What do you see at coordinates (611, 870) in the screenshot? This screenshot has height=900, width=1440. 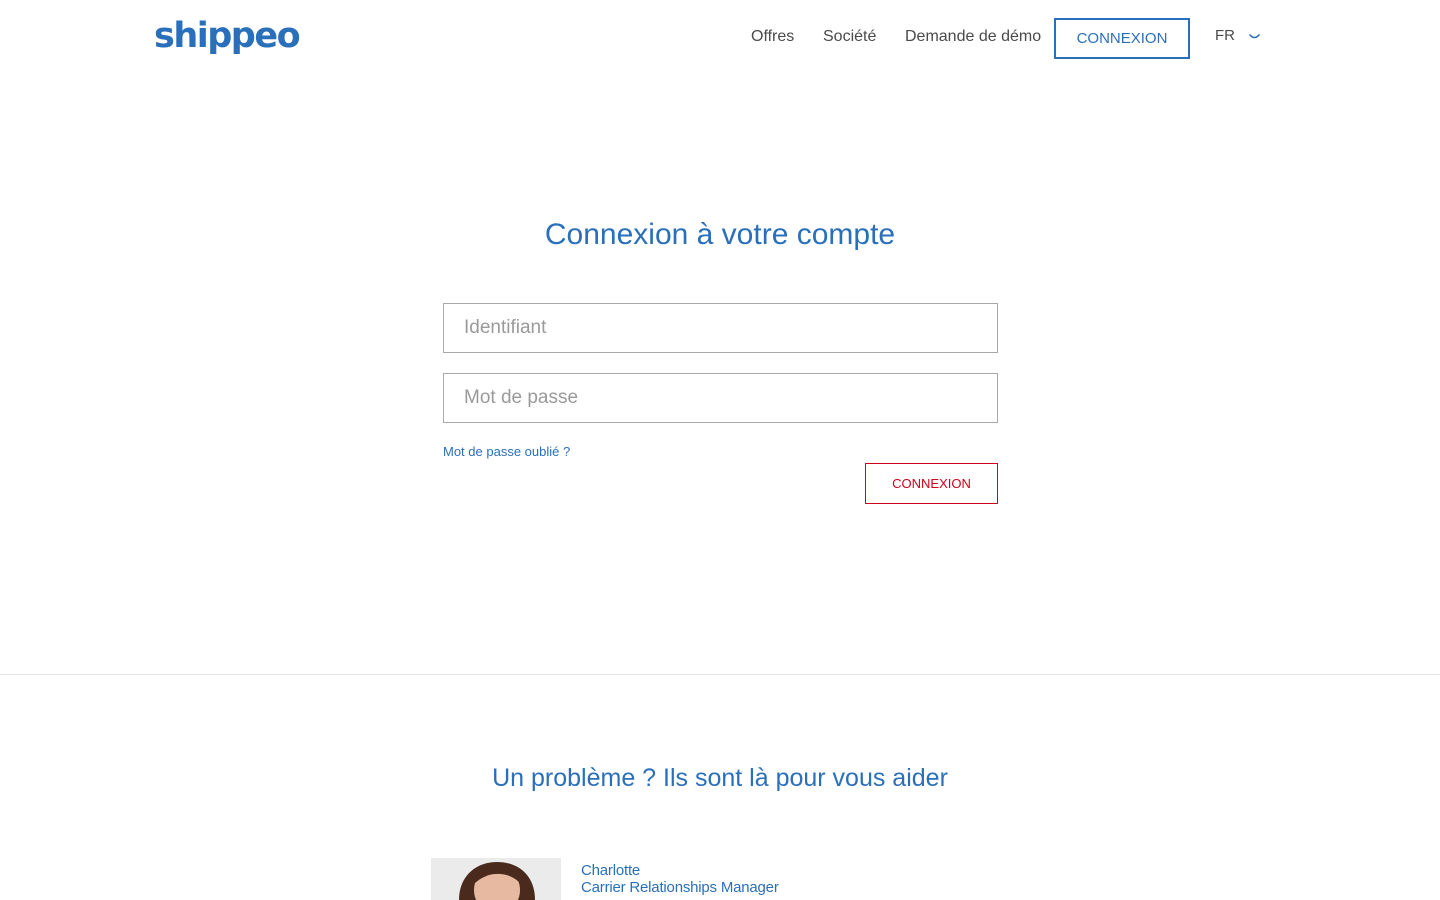 I see `contact-name: Charlotte` at bounding box center [611, 870].